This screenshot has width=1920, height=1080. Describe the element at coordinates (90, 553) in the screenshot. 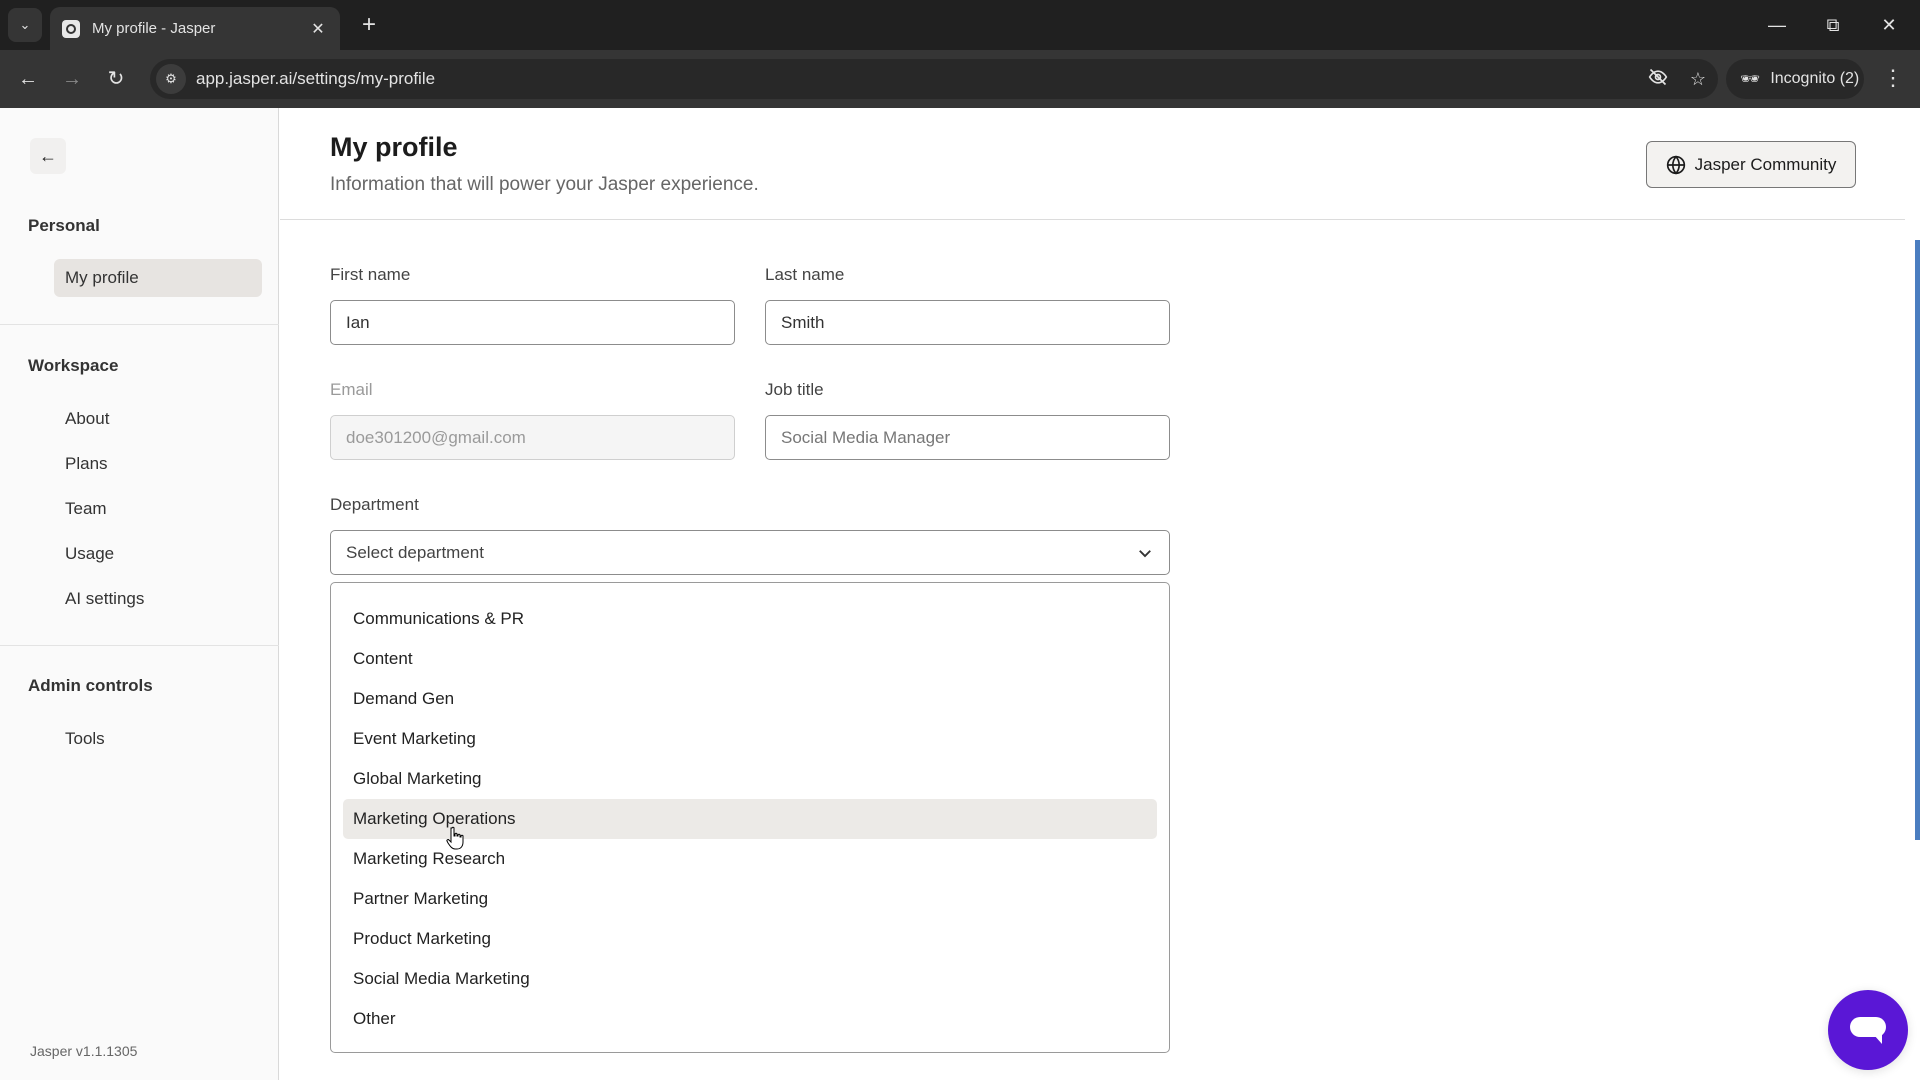

I see `sidebar-item-label: Usage` at that location.